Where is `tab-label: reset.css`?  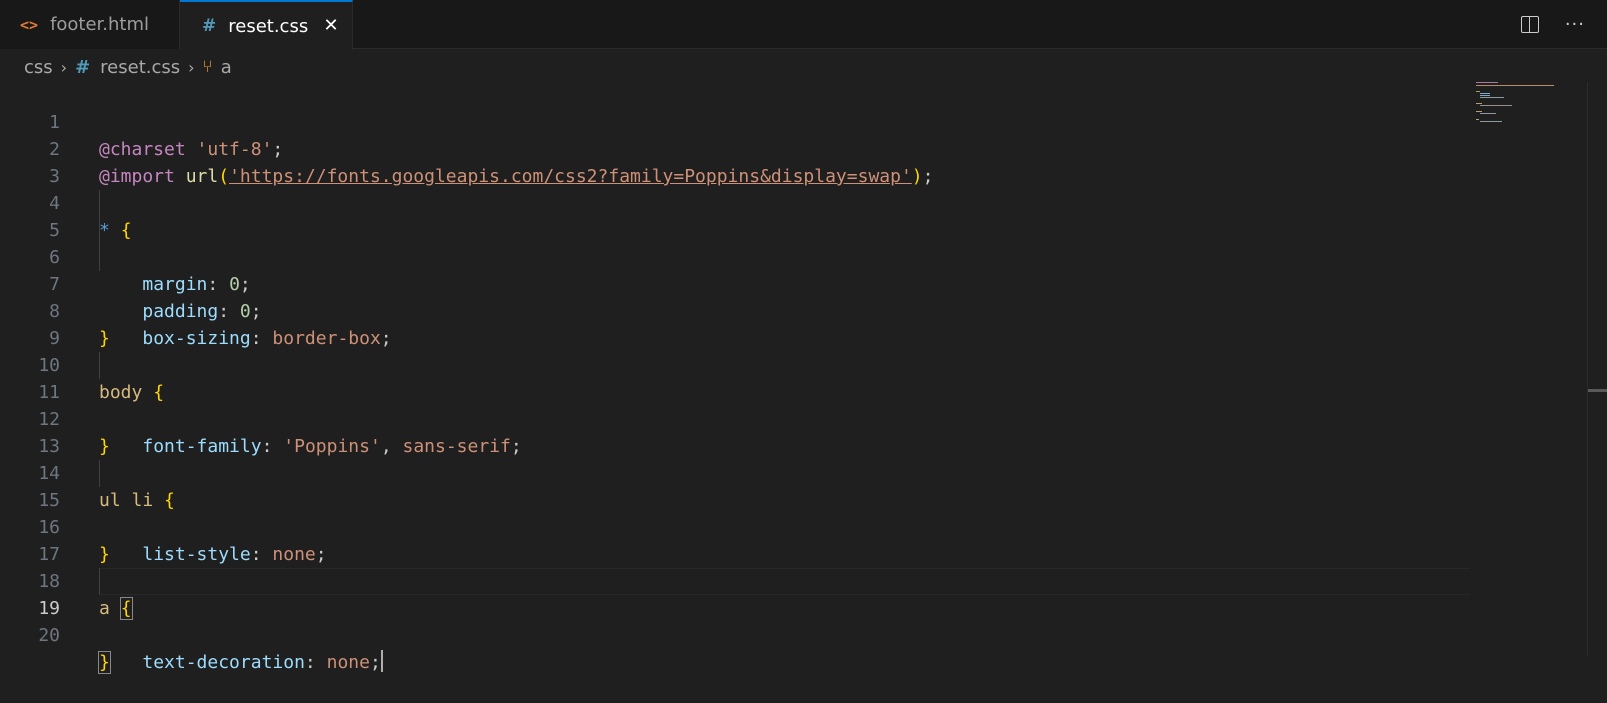 tab-label: reset.css is located at coordinates (268, 26).